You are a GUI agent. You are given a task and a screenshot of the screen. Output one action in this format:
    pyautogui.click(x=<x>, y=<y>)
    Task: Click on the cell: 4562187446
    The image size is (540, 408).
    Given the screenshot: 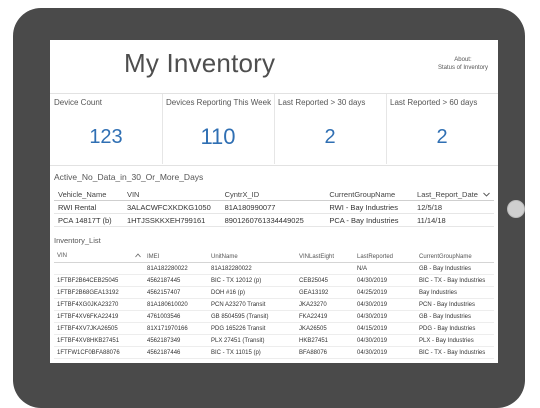 What is the action you would take?
    pyautogui.click(x=176, y=352)
    